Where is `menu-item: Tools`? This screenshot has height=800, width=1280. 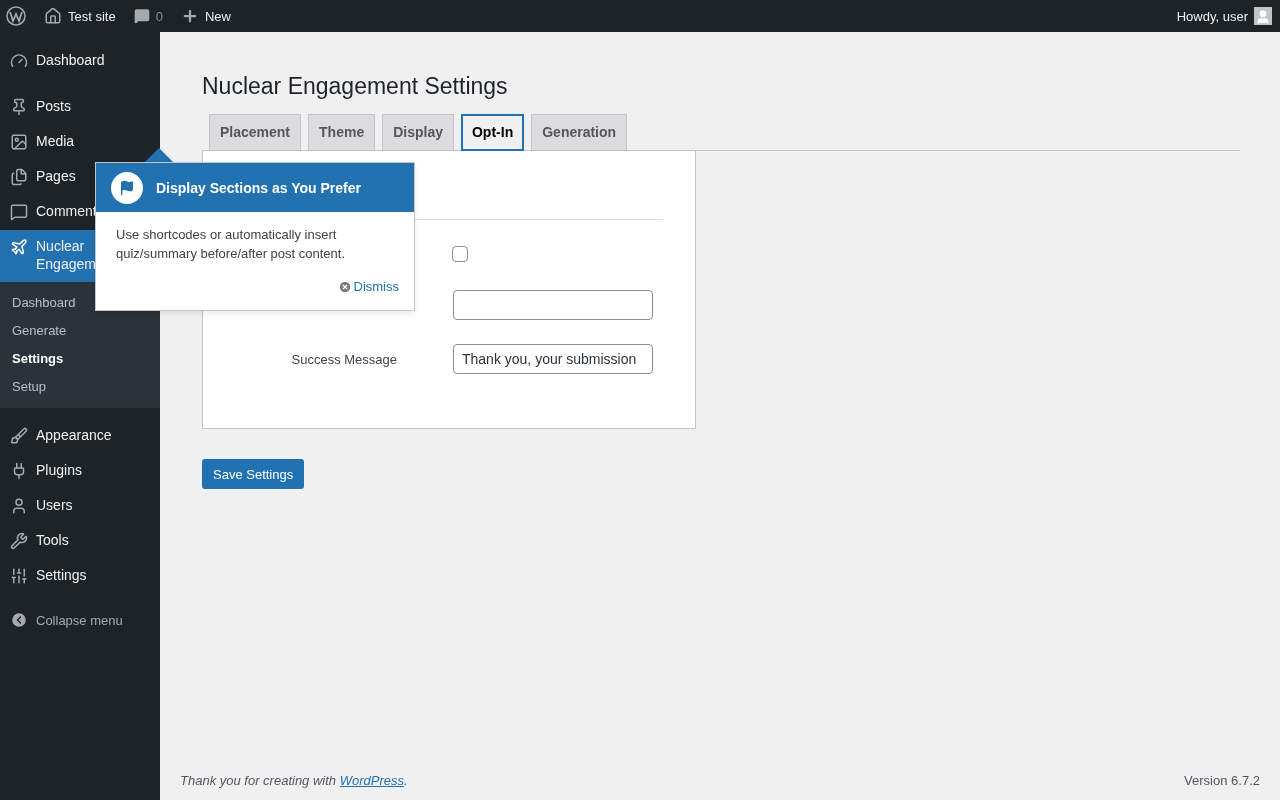 menu-item: Tools is located at coordinates (80, 541).